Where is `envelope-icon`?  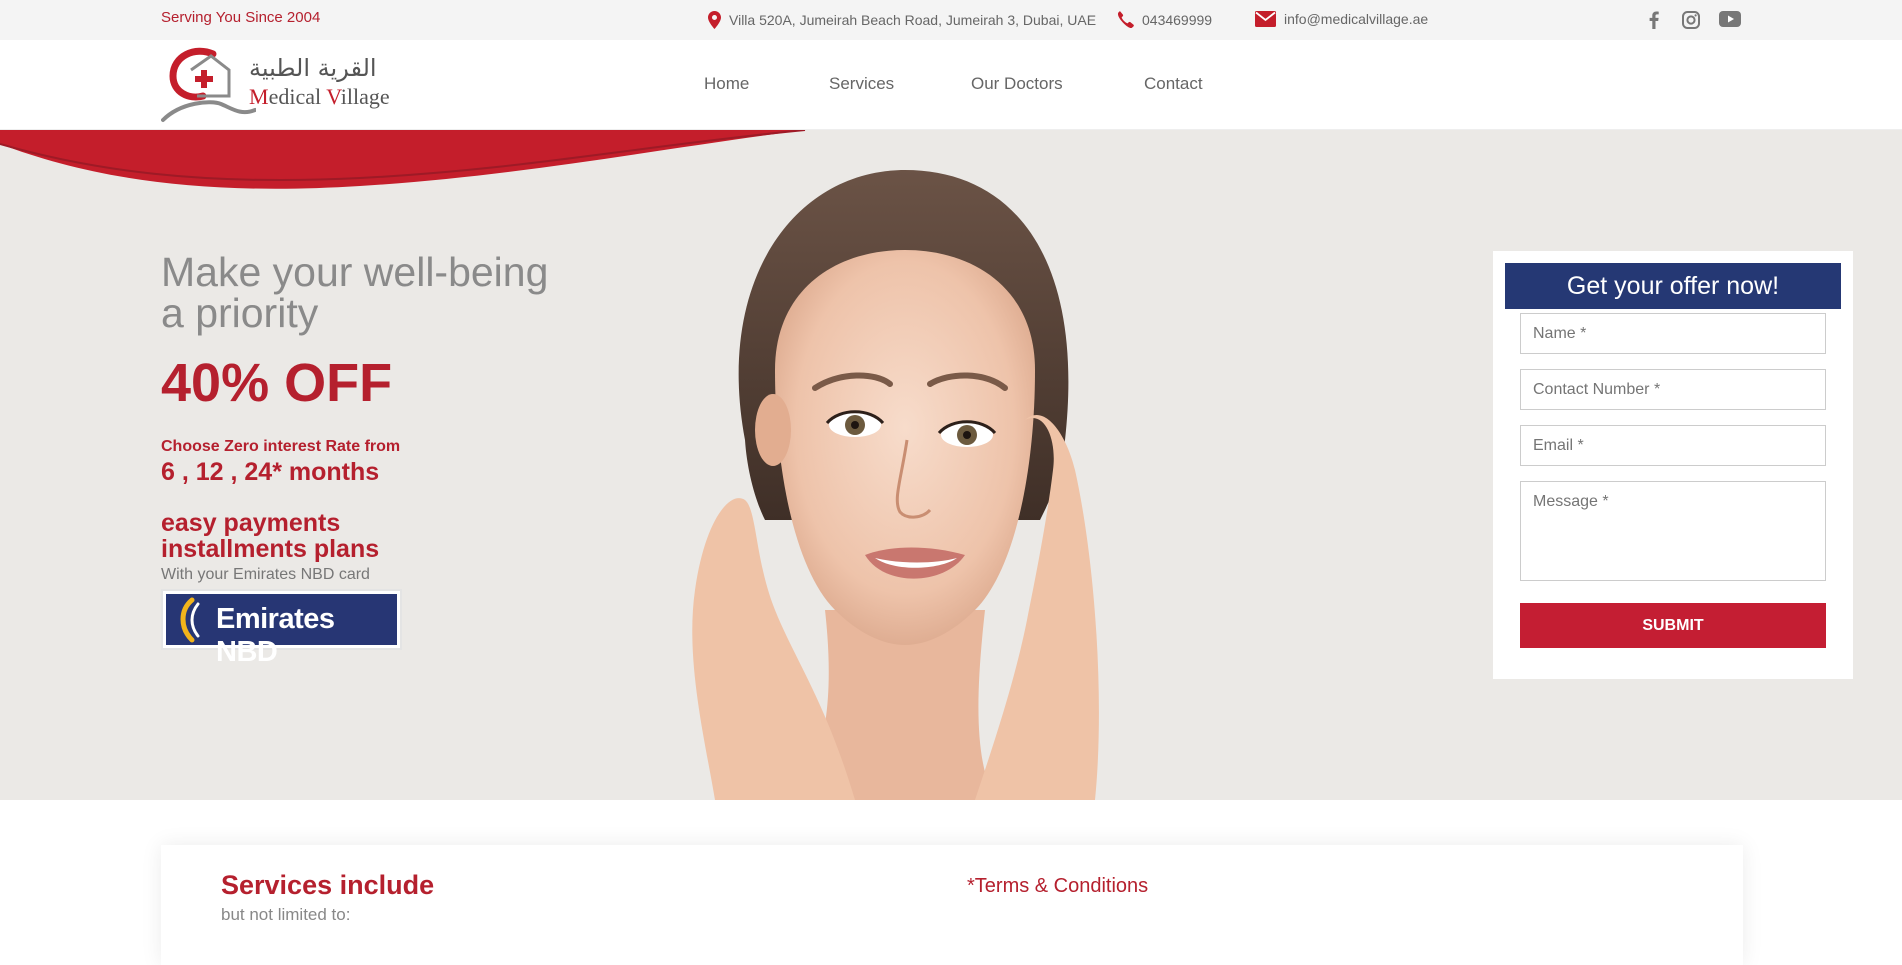
envelope-icon is located at coordinates (1265, 19).